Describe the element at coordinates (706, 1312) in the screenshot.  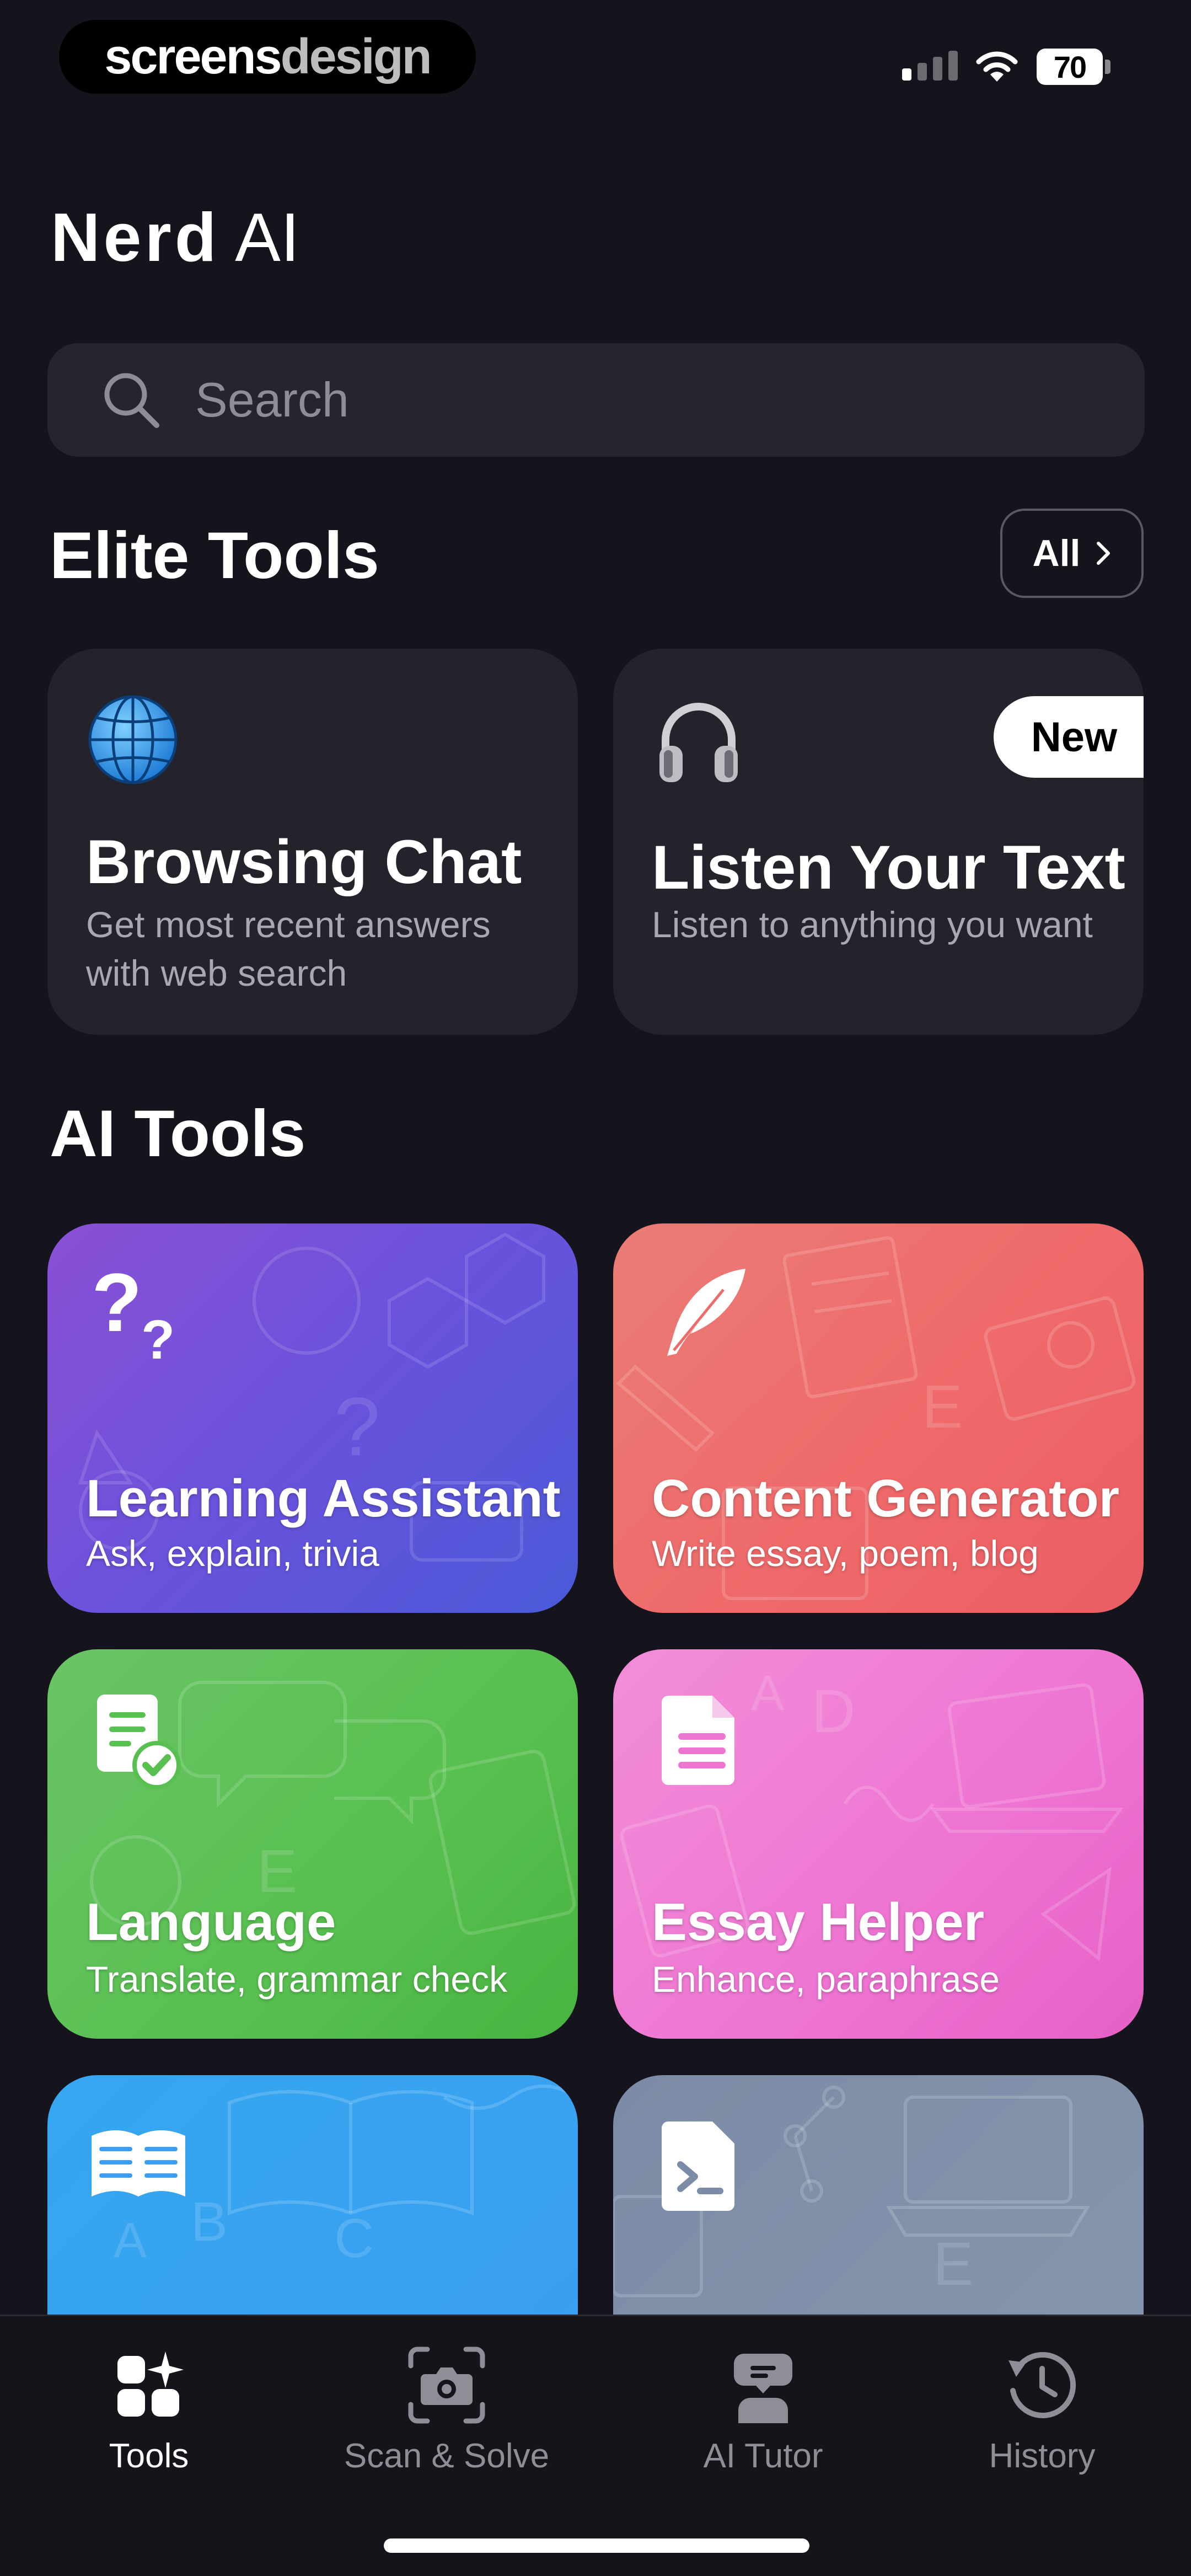
I see `feather-icon` at that location.